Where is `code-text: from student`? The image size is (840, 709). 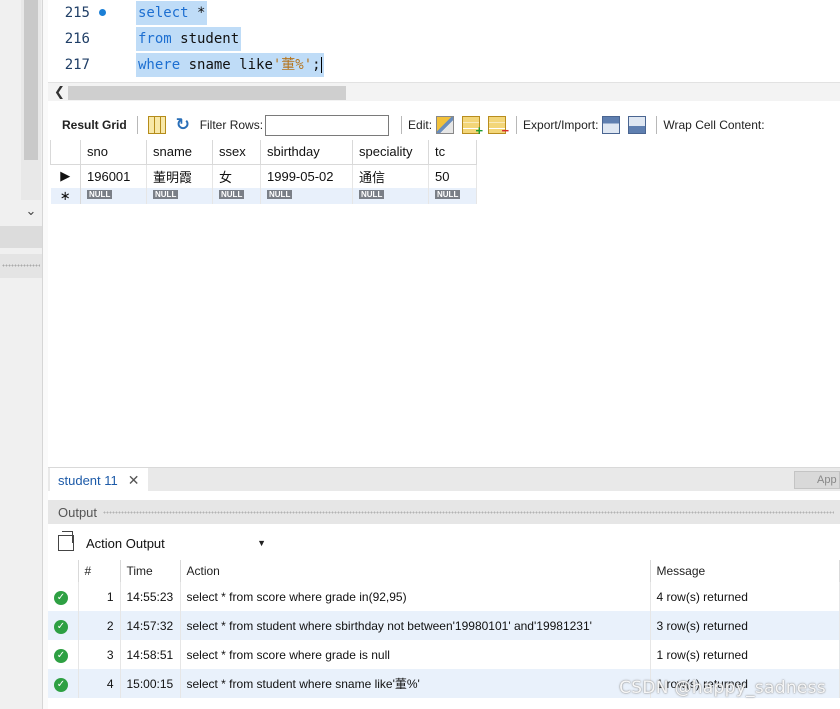
code-text: from student is located at coordinates (189, 39).